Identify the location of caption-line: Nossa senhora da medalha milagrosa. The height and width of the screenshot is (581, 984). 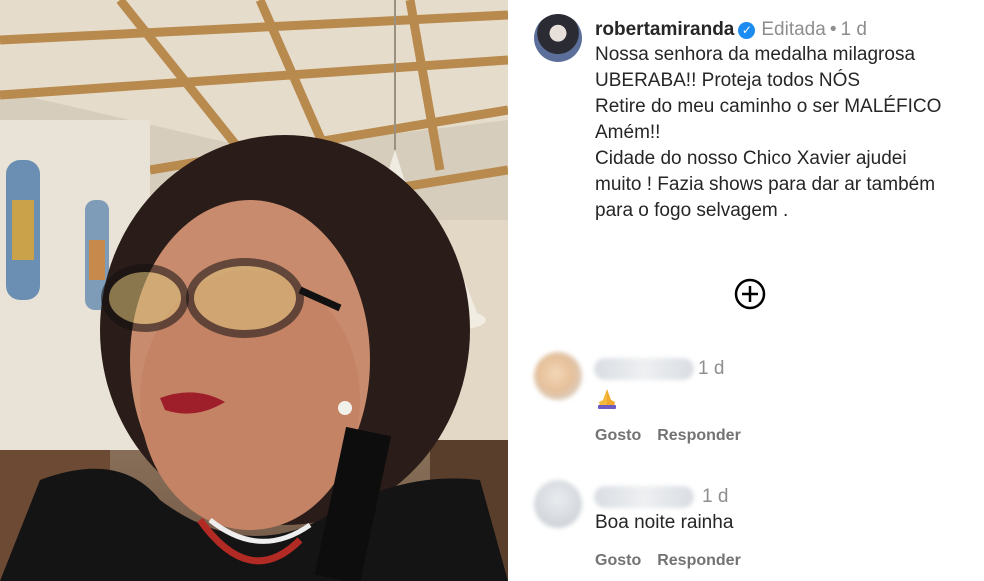
(755, 54).